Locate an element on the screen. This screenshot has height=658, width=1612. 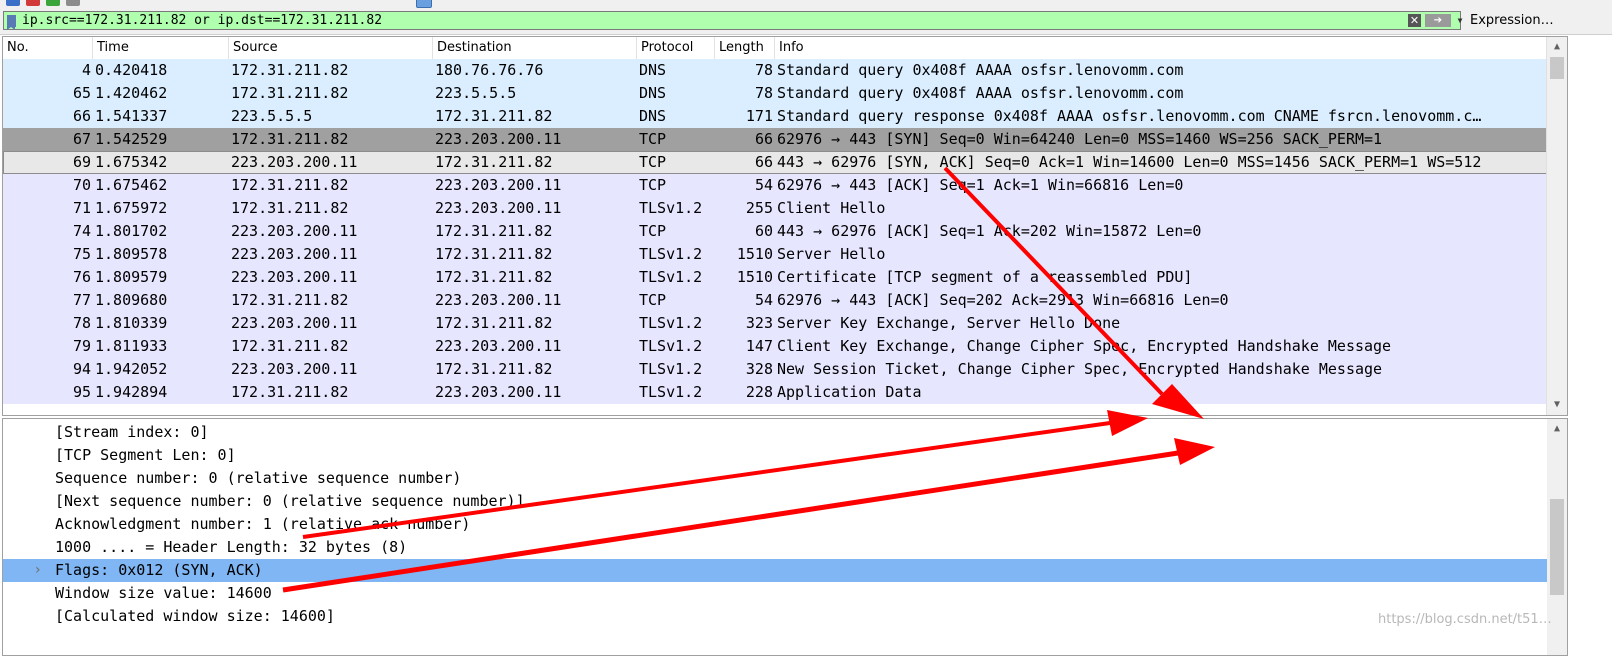
apply-filter-icon: ➔ is located at coordinates (1438, 20).